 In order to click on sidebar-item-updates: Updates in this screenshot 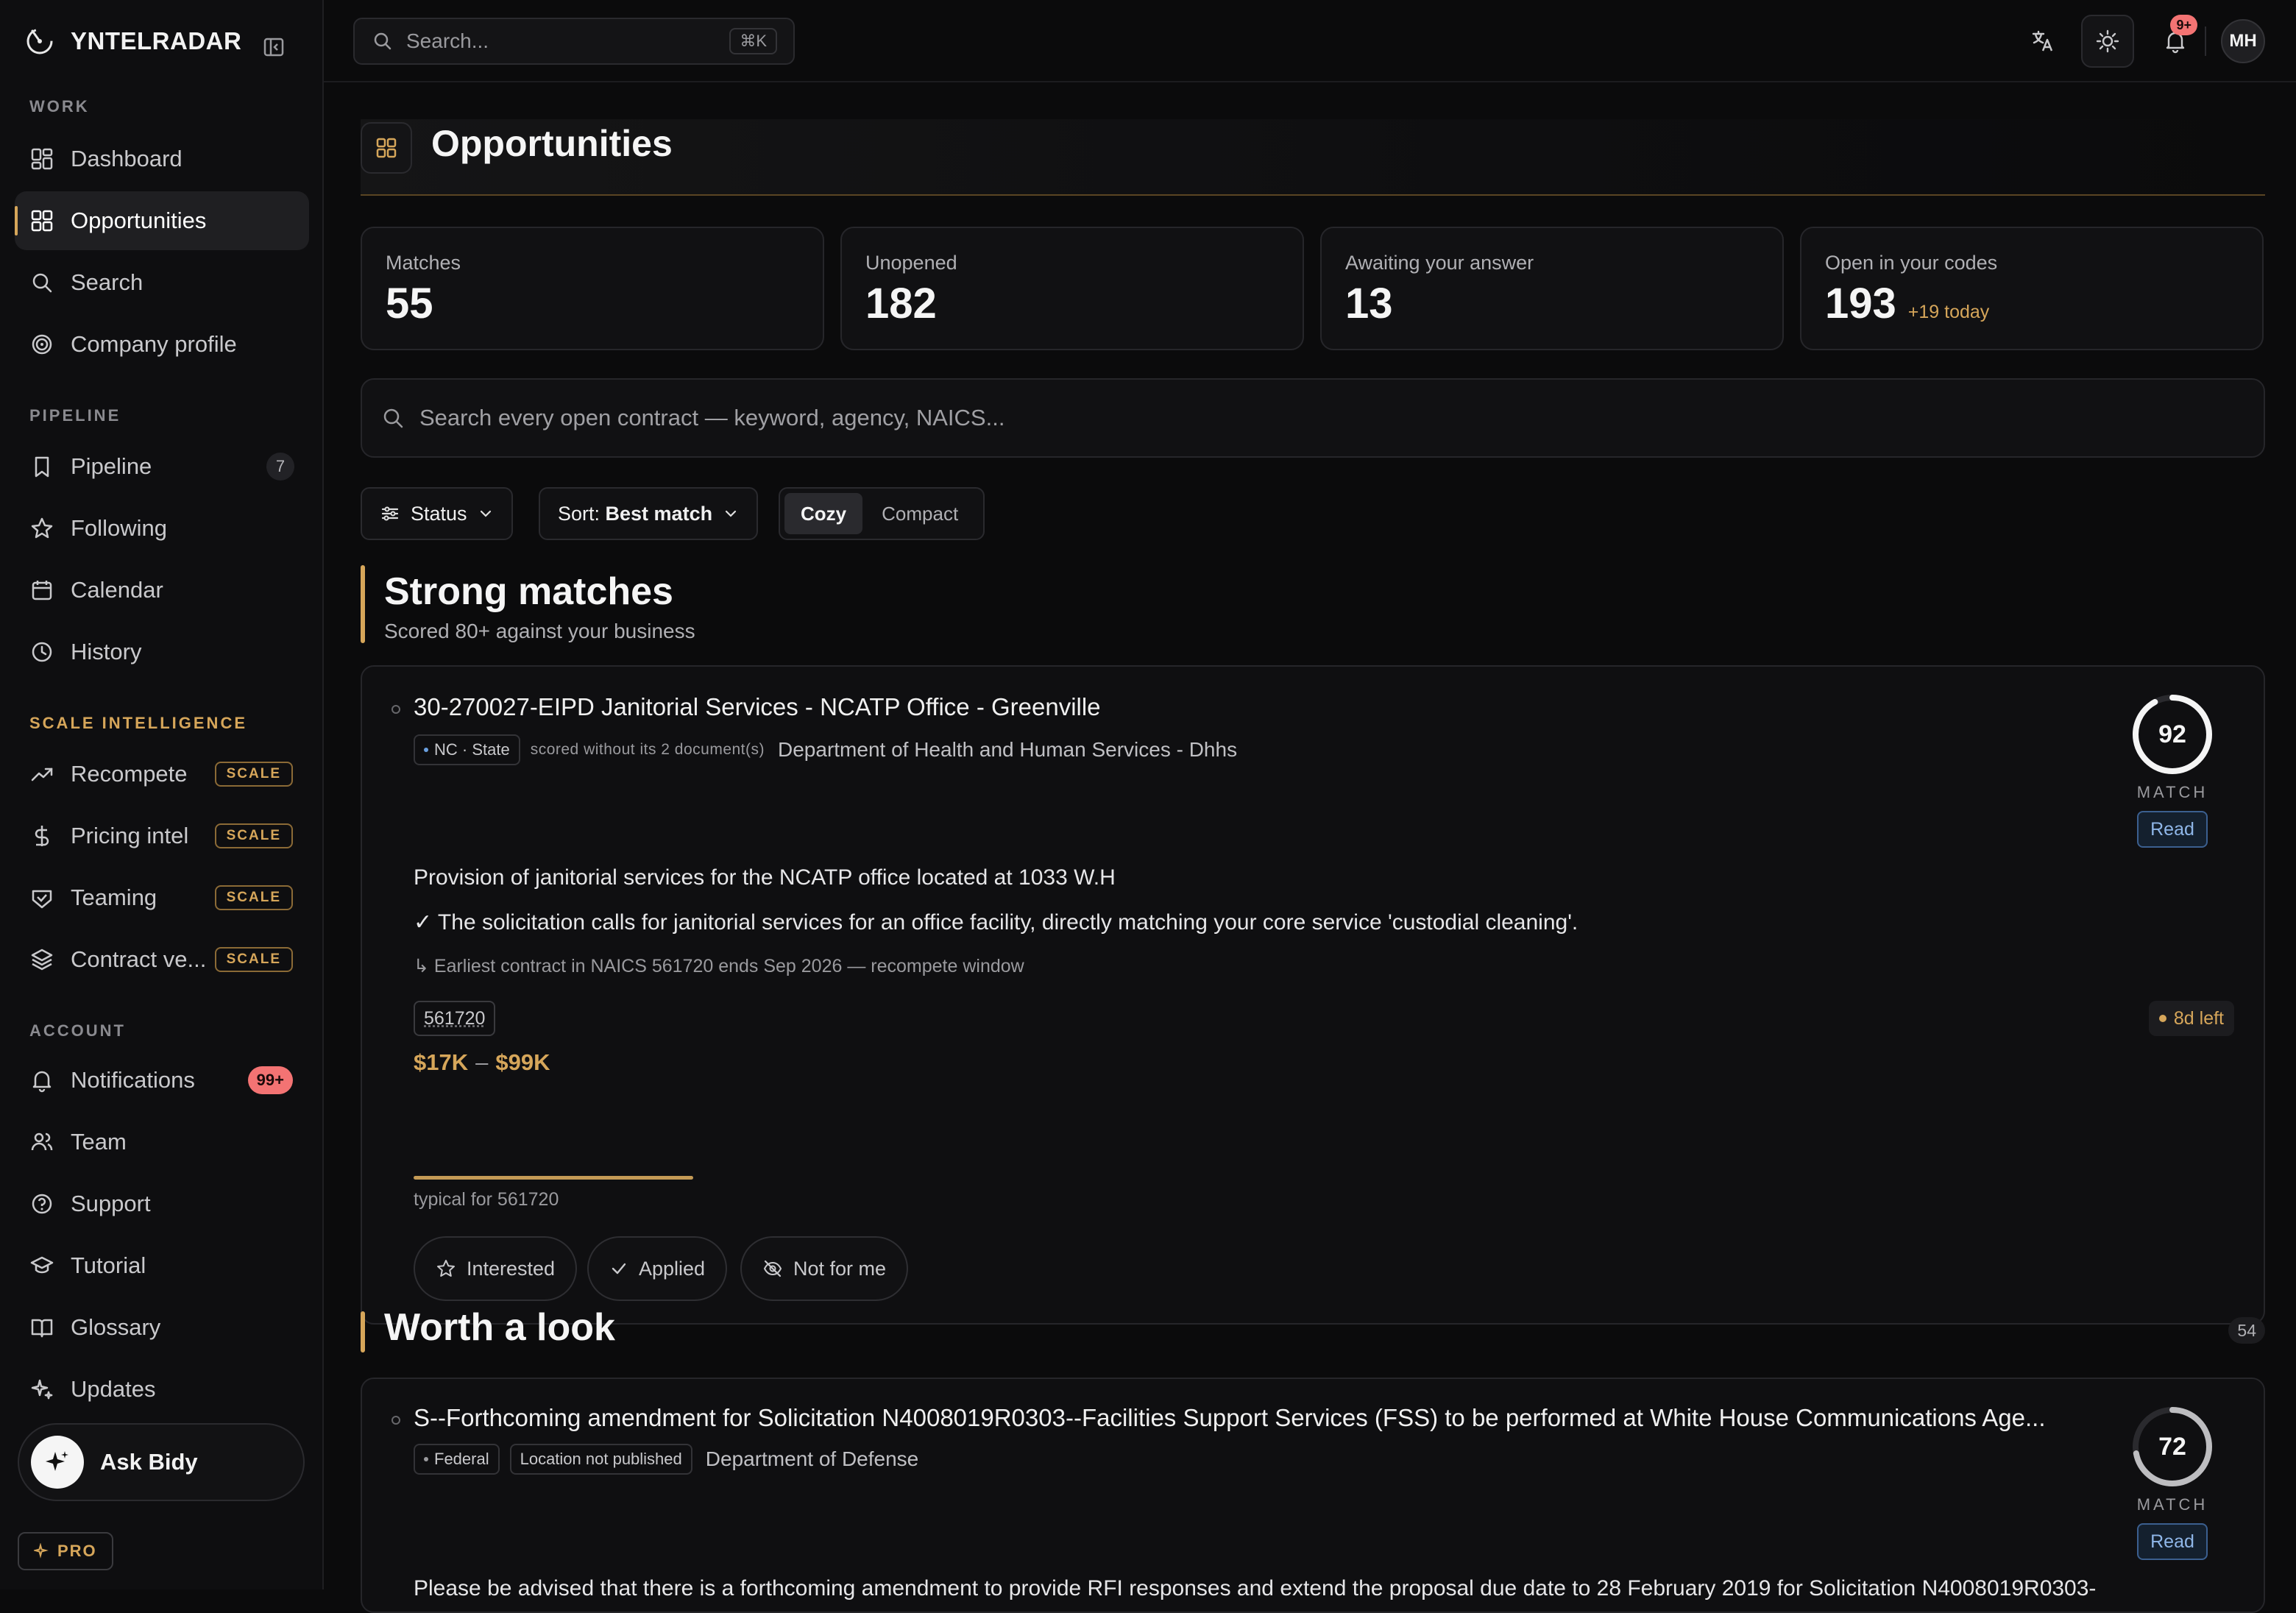, I will do `click(162, 1389)`.